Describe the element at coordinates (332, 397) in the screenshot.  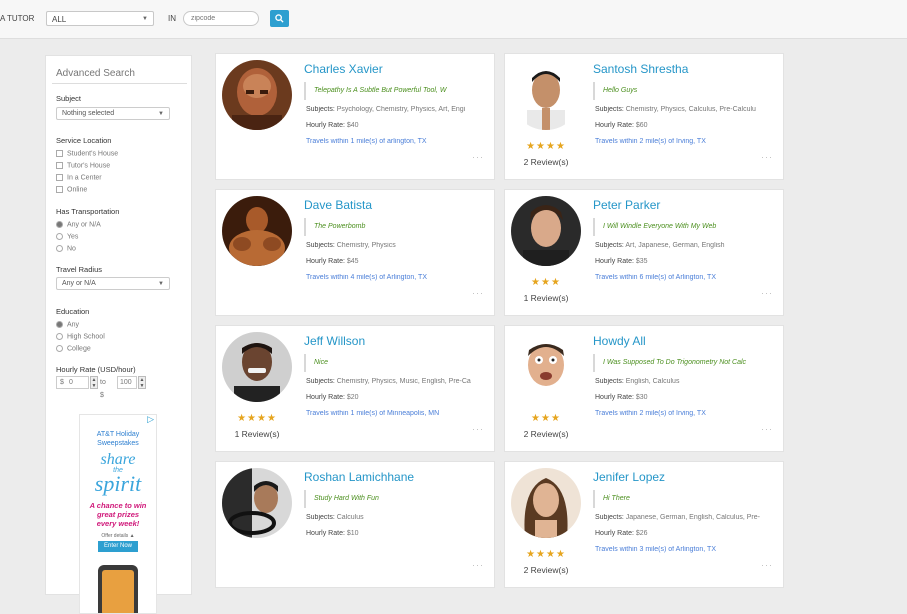
I see `tutor-hourly-rate: Hourly Rate: $20` at that location.